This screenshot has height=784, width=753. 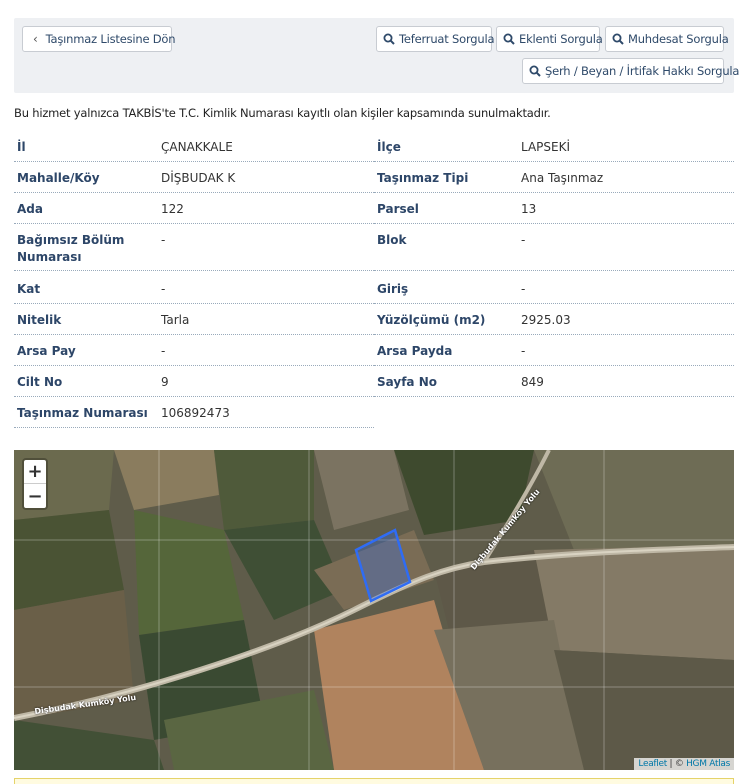 What do you see at coordinates (58, 178) in the screenshot?
I see `mahalle-label: Mahalle/Köy` at bounding box center [58, 178].